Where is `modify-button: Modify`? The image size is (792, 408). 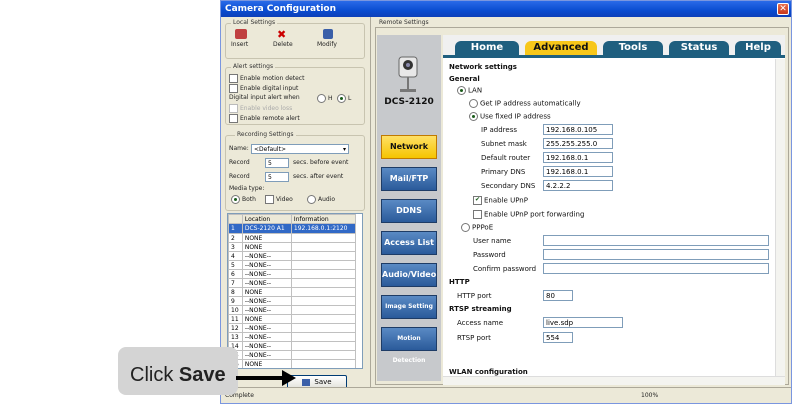 modify-button: Modify is located at coordinates (327, 44).